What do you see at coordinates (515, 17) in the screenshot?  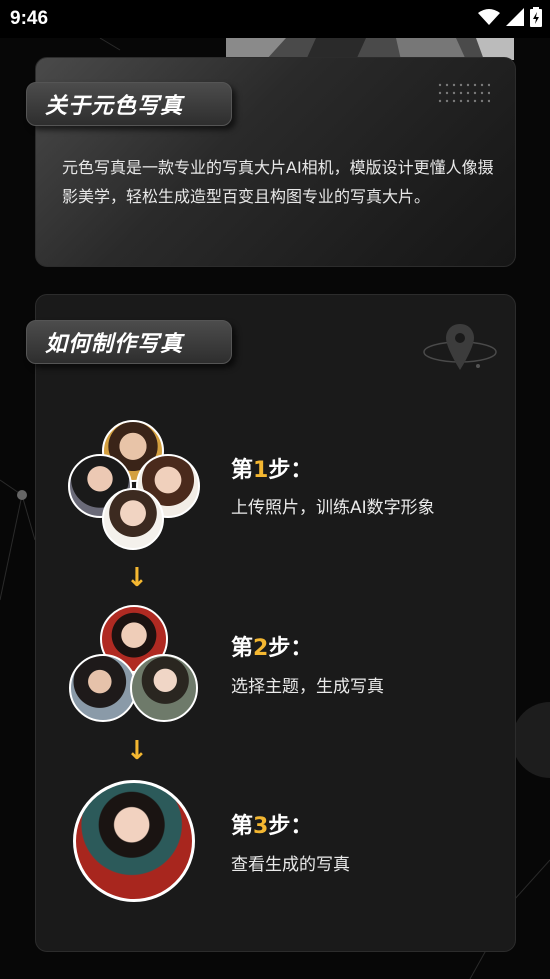 I see `signal-icon` at bounding box center [515, 17].